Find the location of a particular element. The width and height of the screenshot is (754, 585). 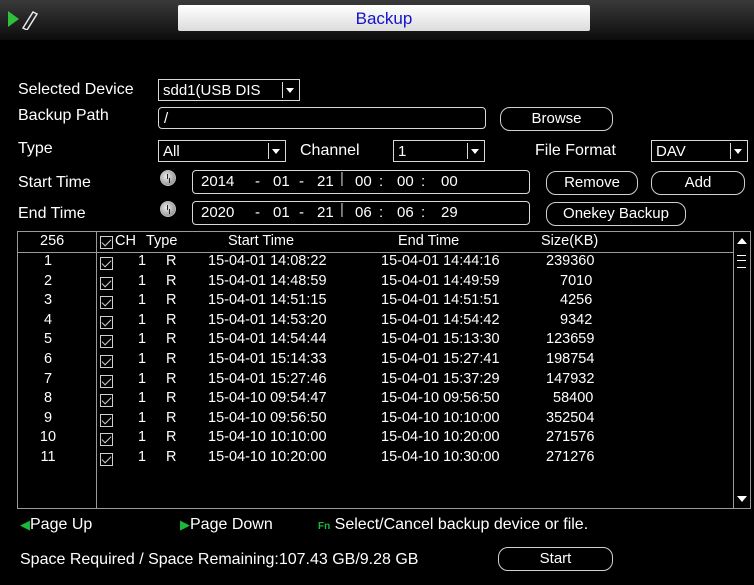

row-start: 15-04-10 10:10:00 is located at coordinates (267, 437).